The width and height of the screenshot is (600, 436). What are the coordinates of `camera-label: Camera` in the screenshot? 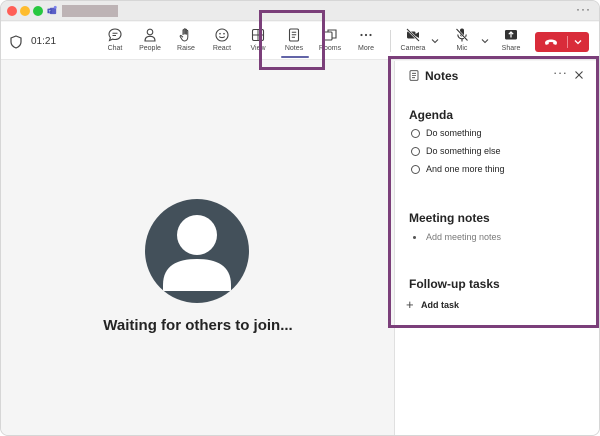 It's located at (413, 48).